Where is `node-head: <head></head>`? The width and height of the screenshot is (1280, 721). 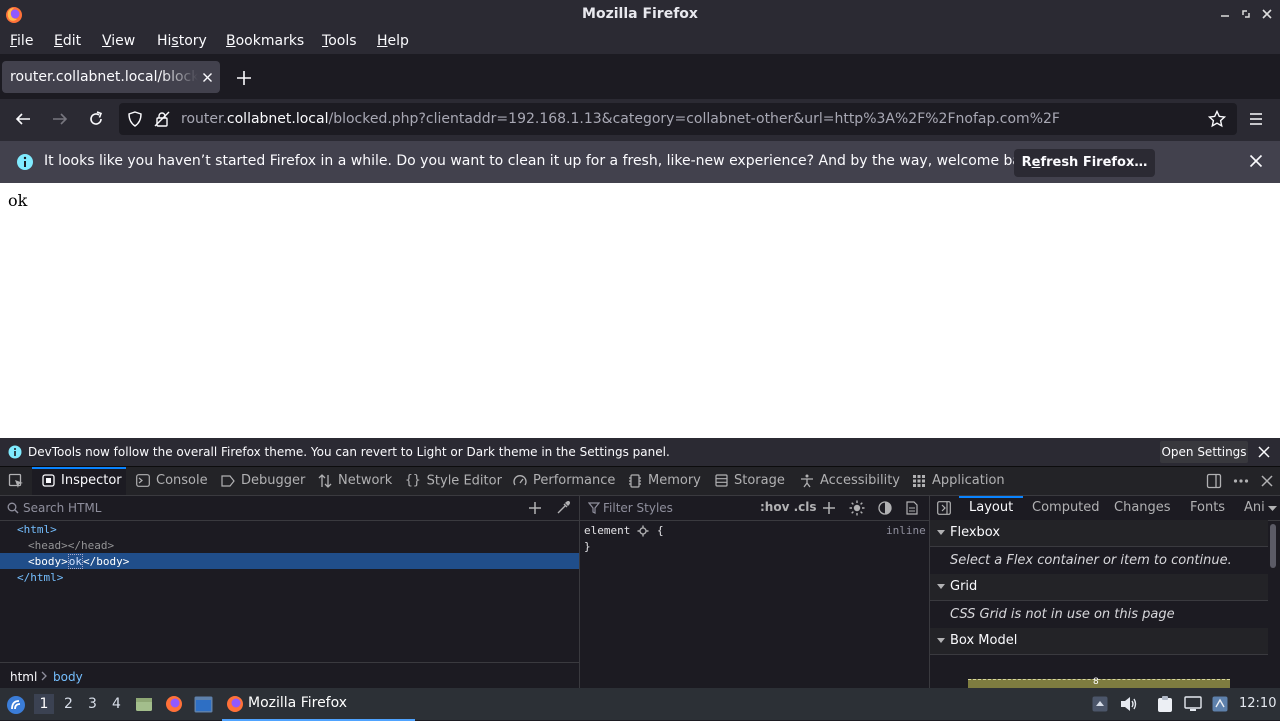
node-head: <head></head> is located at coordinates (71, 545).